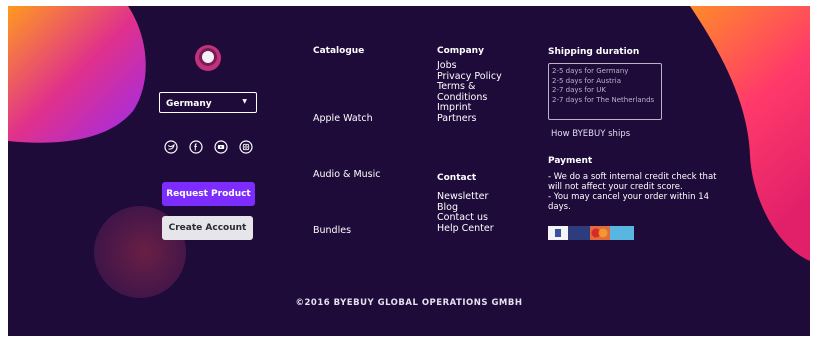 Image resolution: width=818 pixels, height=342 pixels. Describe the element at coordinates (487, 229) in the screenshot. I see `contact-link-help-center: Help Center` at that location.